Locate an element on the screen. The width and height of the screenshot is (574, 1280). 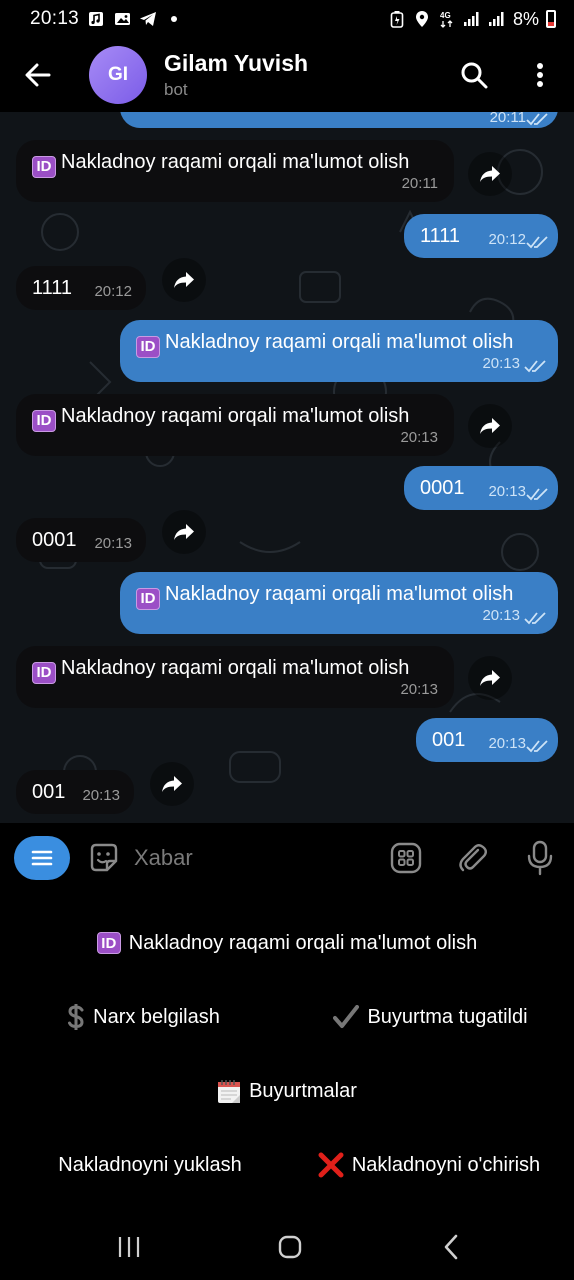
voice-record-button is located at coordinates (540, 858).